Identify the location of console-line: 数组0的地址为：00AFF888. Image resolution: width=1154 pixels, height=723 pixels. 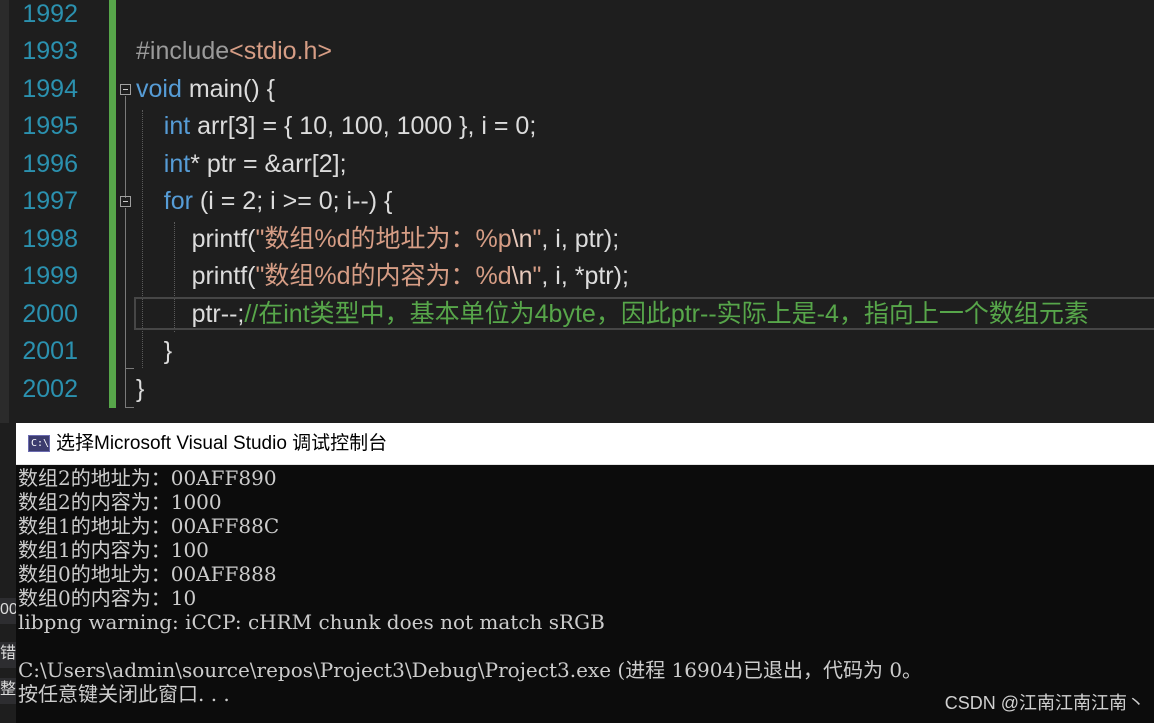
(147, 574).